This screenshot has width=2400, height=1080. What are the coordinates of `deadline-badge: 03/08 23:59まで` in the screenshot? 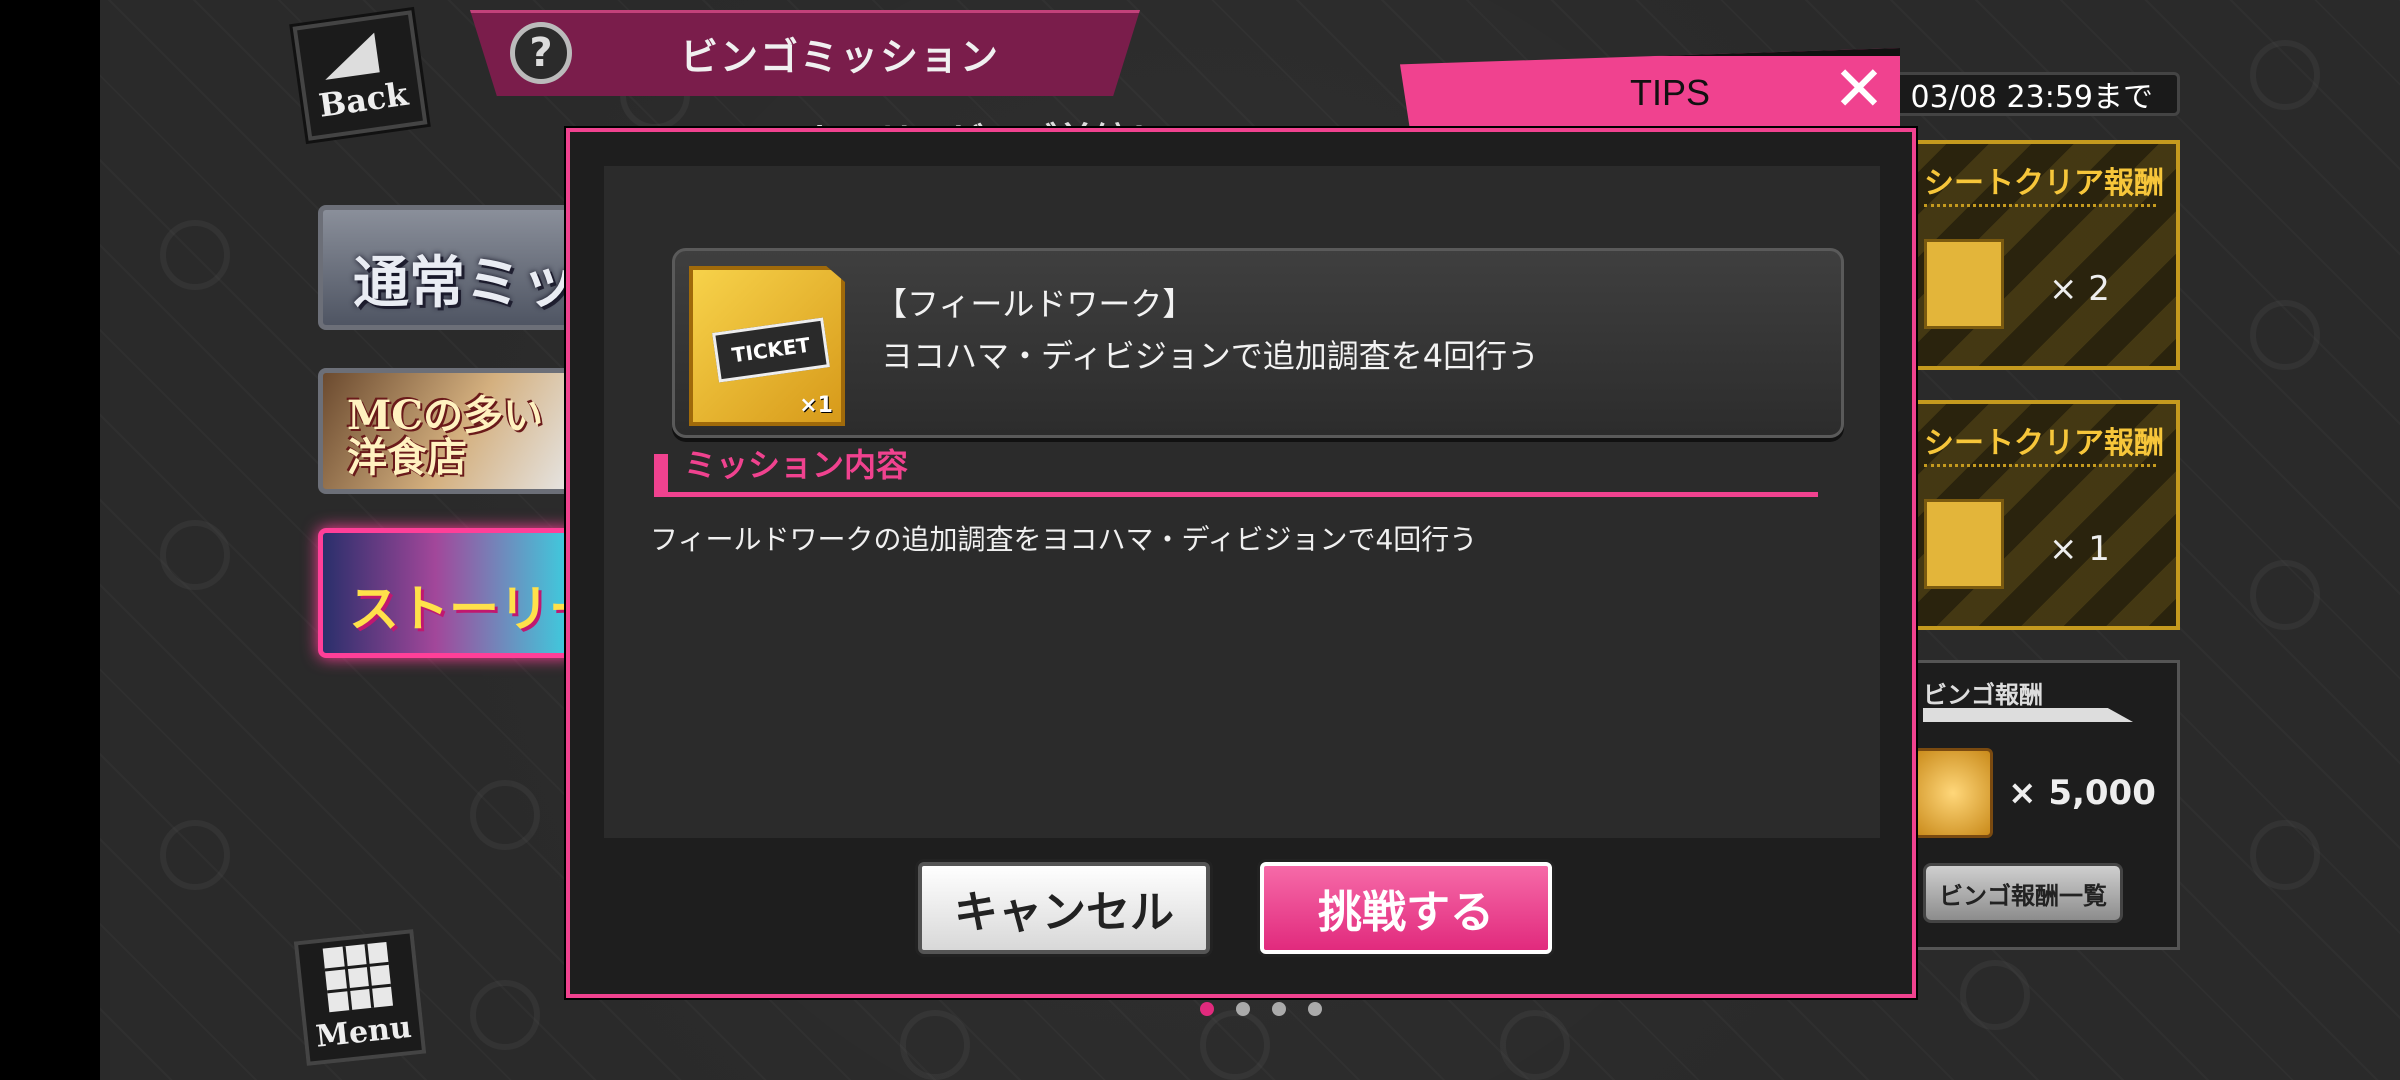 It's located at (2030, 94).